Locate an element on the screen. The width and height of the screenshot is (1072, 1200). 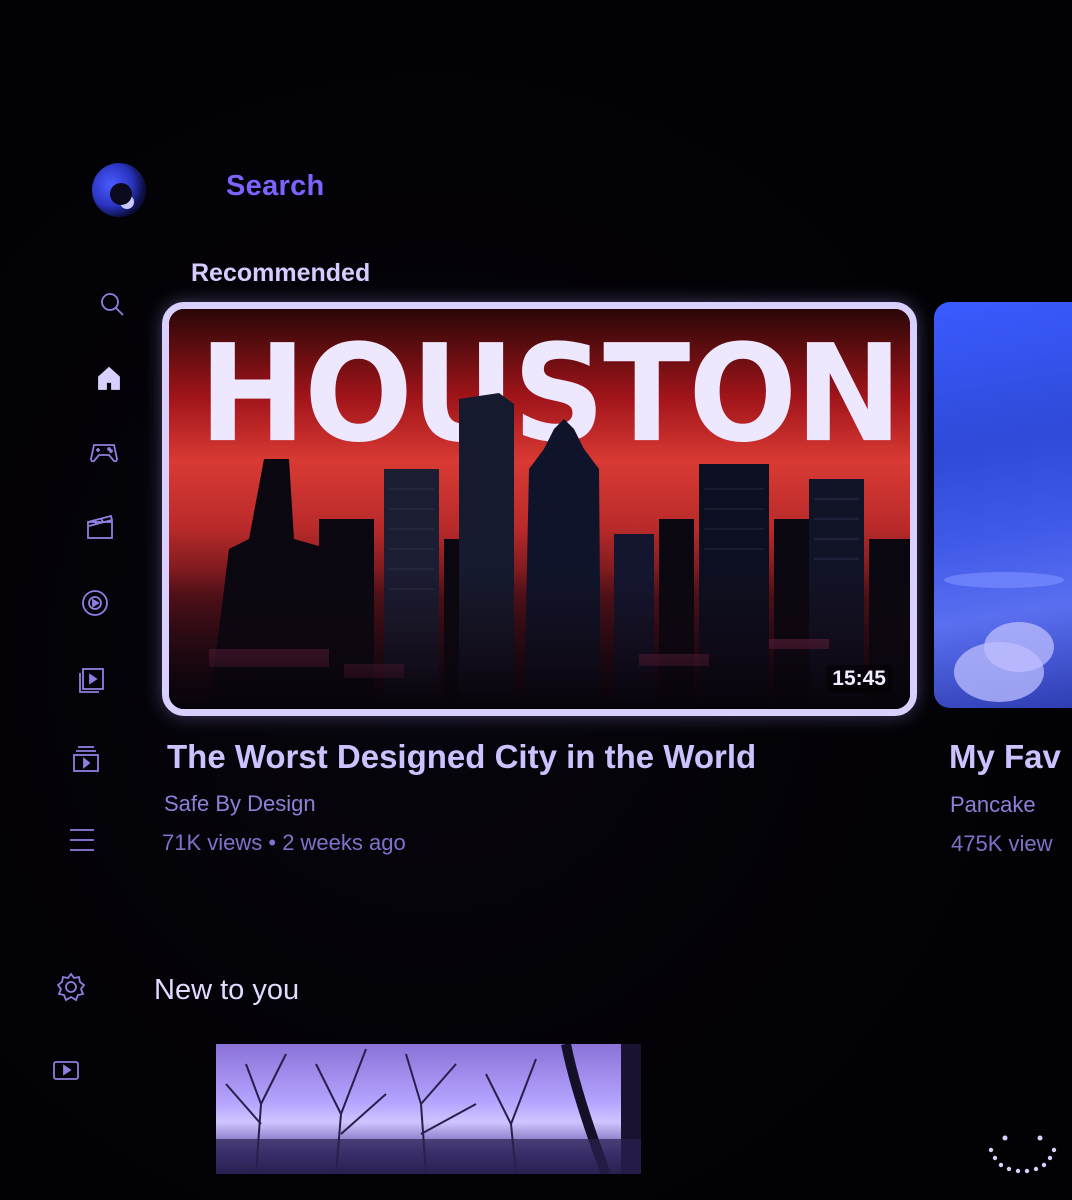
video-channel: Safe By Design is located at coordinates (240, 803).